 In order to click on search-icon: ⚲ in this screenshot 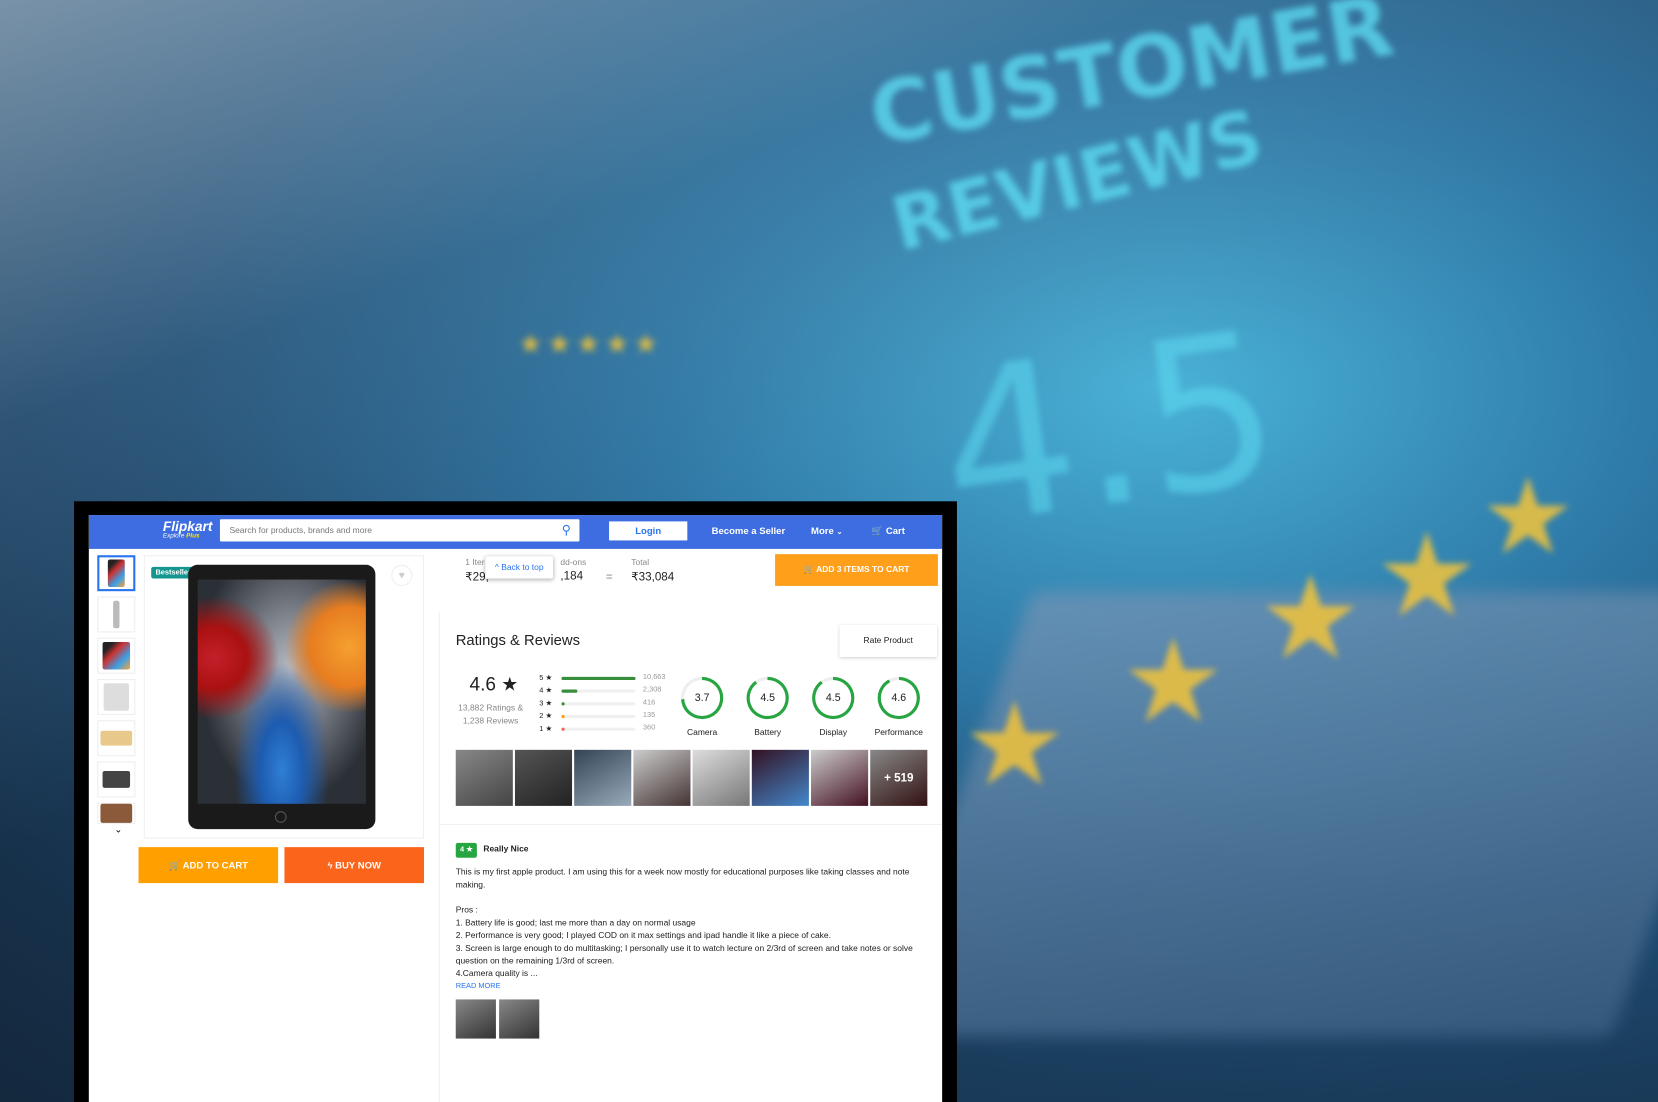, I will do `click(566, 529)`.